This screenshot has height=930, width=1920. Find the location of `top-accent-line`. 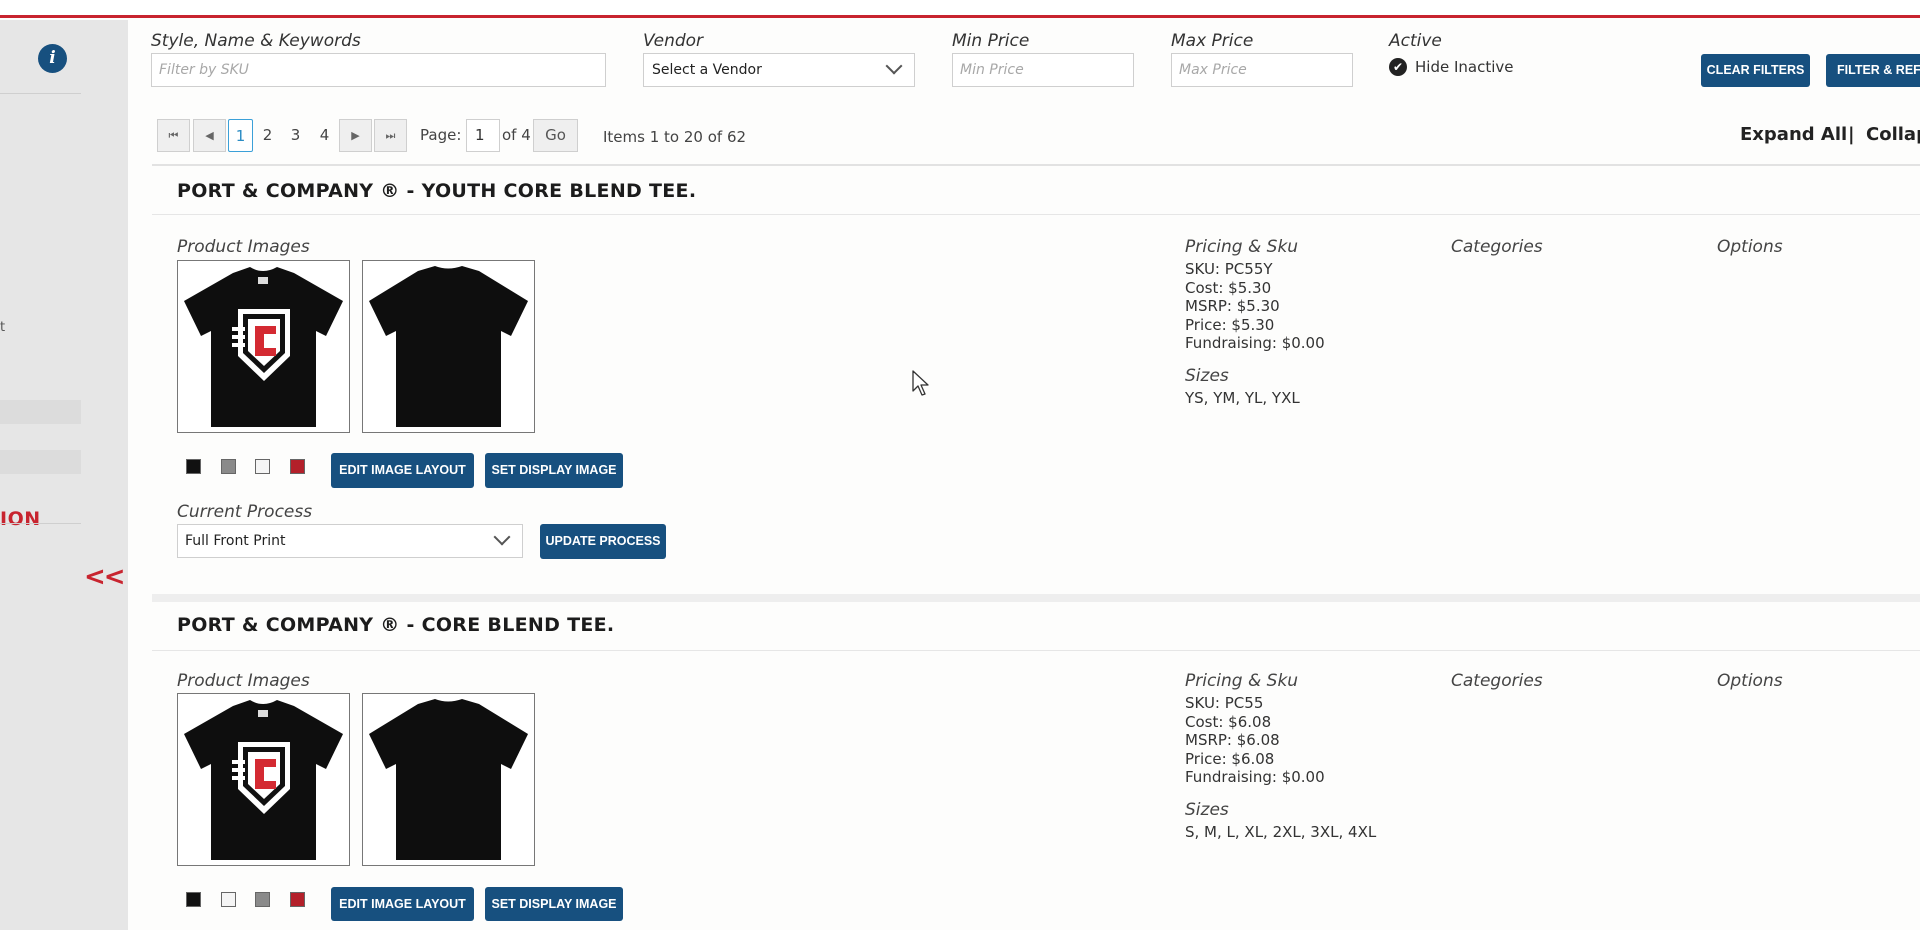

top-accent-line is located at coordinates (960, 16).